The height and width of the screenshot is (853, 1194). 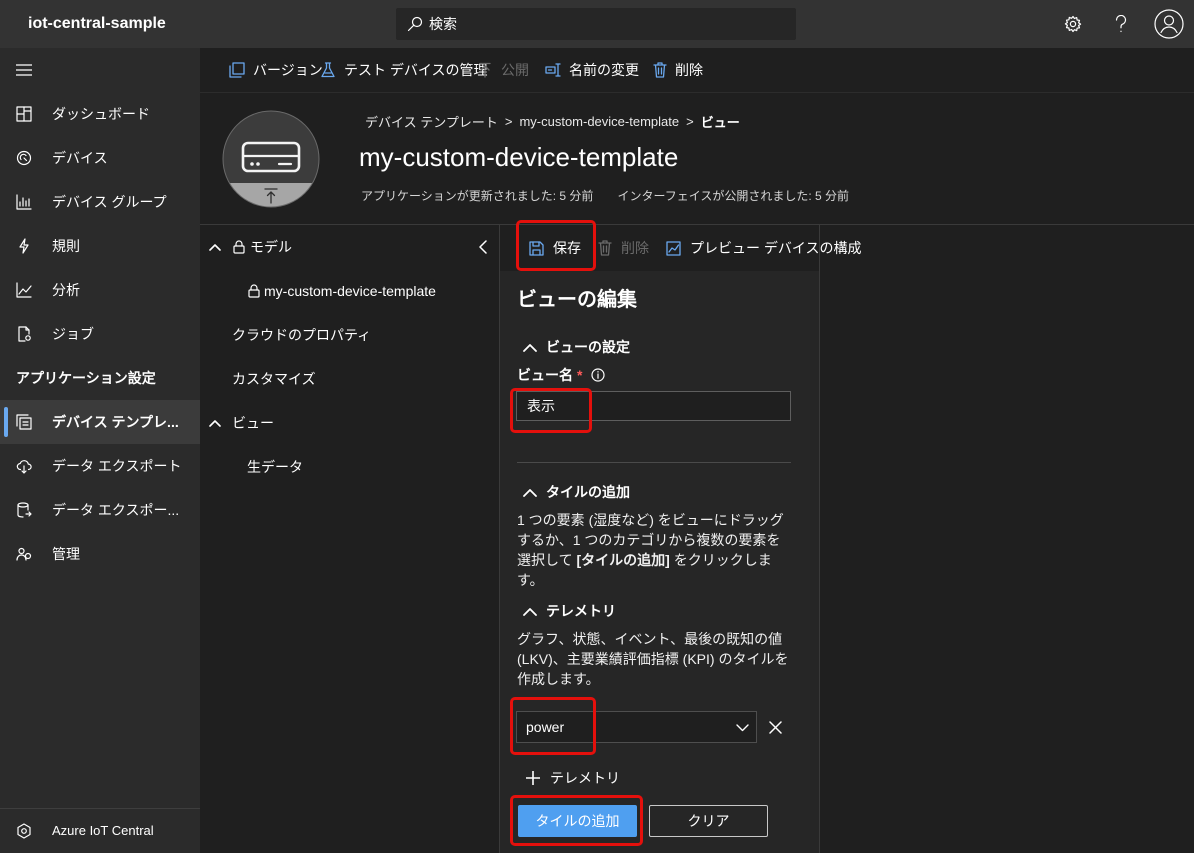 I want to click on nav-label: データ エクスポート, so click(x=117, y=466).